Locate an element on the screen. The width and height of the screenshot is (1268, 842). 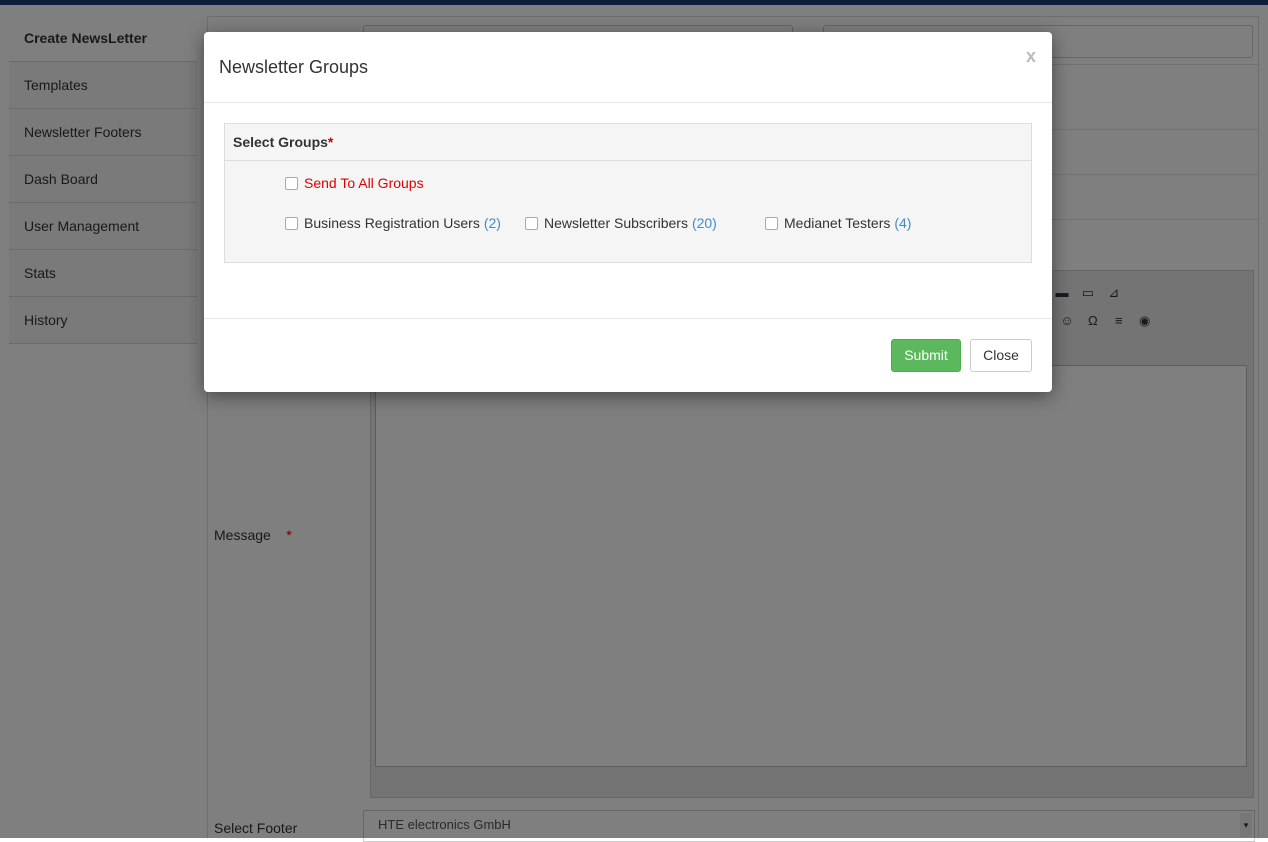
group-count: (20) is located at coordinates (704, 223).